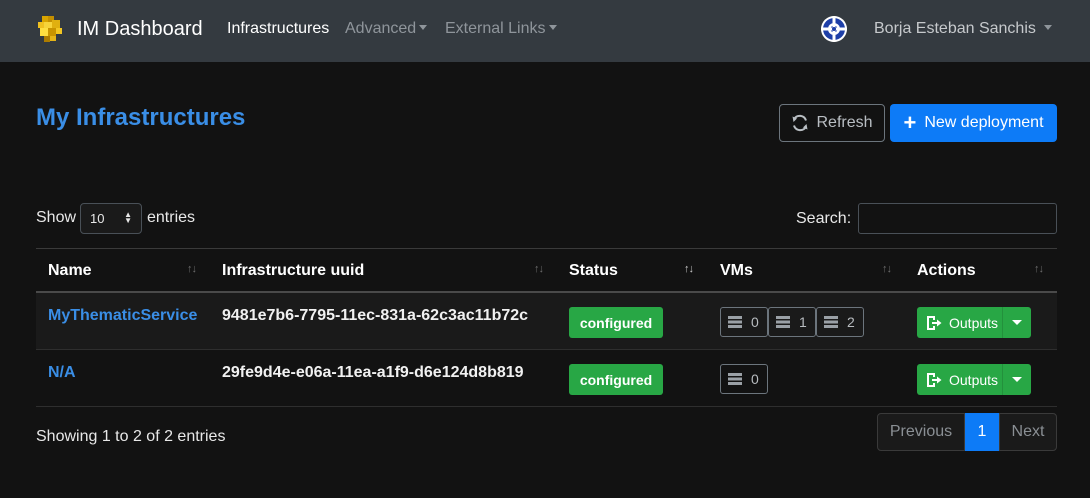 The height and width of the screenshot is (498, 1090). I want to click on vm-button: 1, so click(792, 322).